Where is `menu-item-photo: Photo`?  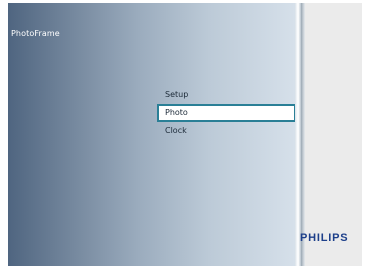
menu-item-photo: Photo is located at coordinates (226, 113).